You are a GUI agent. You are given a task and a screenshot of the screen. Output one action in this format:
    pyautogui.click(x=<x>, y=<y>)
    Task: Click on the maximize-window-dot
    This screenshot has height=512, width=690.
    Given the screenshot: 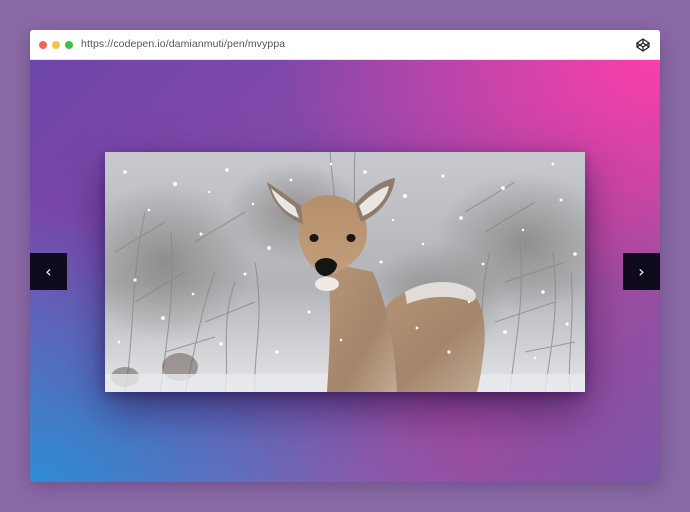 What is the action you would take?
    pyautogui.click(x=69, y=45)
    